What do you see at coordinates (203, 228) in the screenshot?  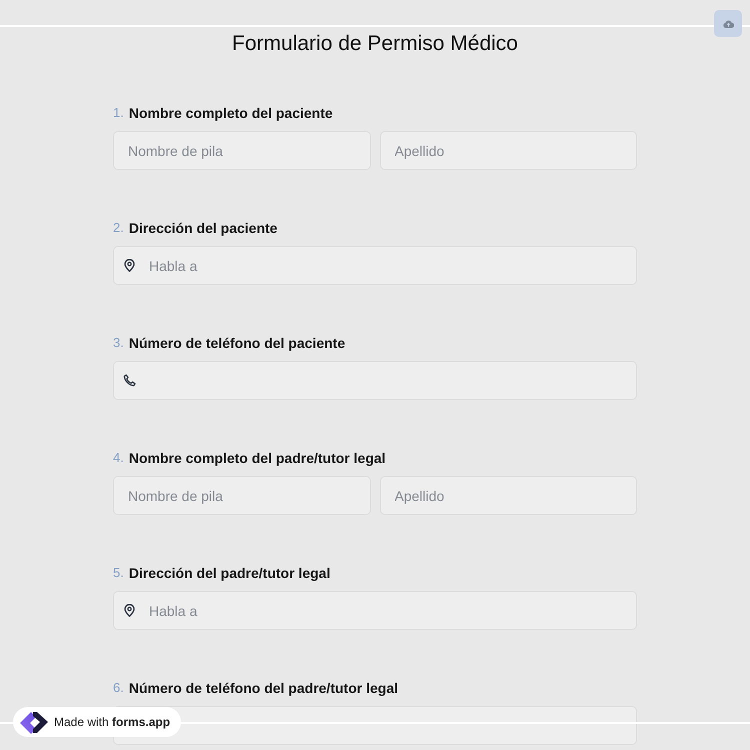 I see `question-label: Dirección del paciente` at bounding box center [203, 228].